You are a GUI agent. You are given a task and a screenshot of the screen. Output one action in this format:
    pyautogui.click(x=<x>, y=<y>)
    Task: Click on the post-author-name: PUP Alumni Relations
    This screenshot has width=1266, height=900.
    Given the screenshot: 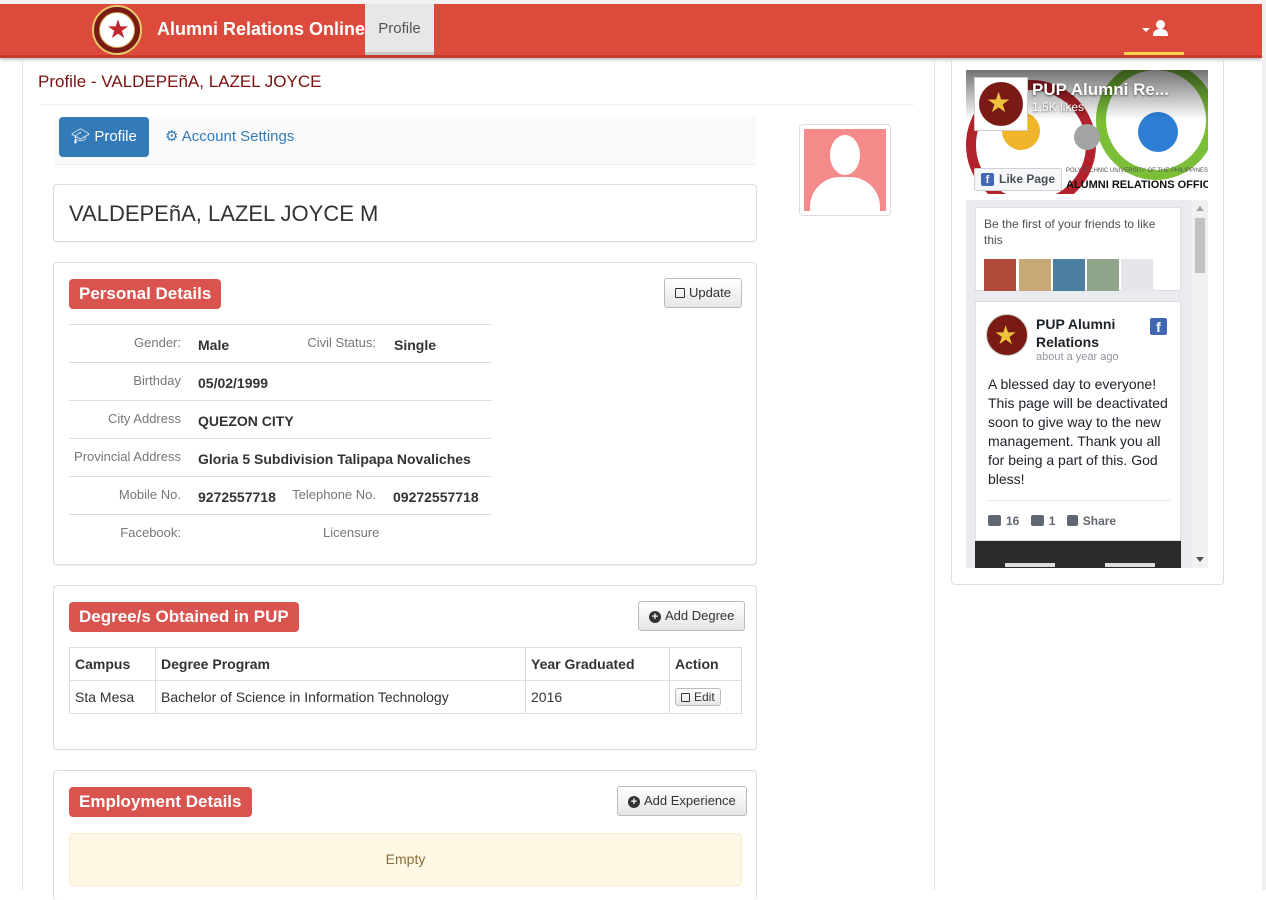 What is the action you would take?
    pyautogui.click(x=1091, y=333)
    